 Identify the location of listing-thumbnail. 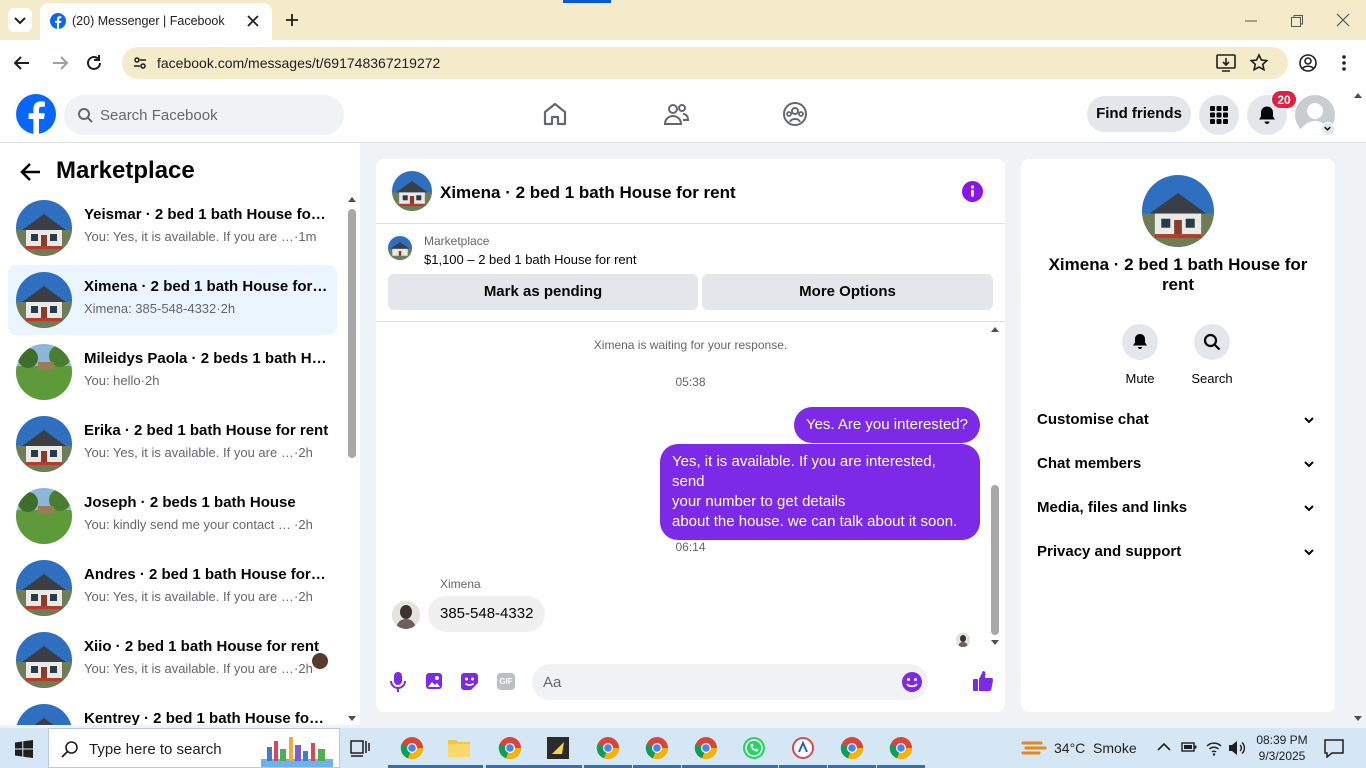
(400, 248).